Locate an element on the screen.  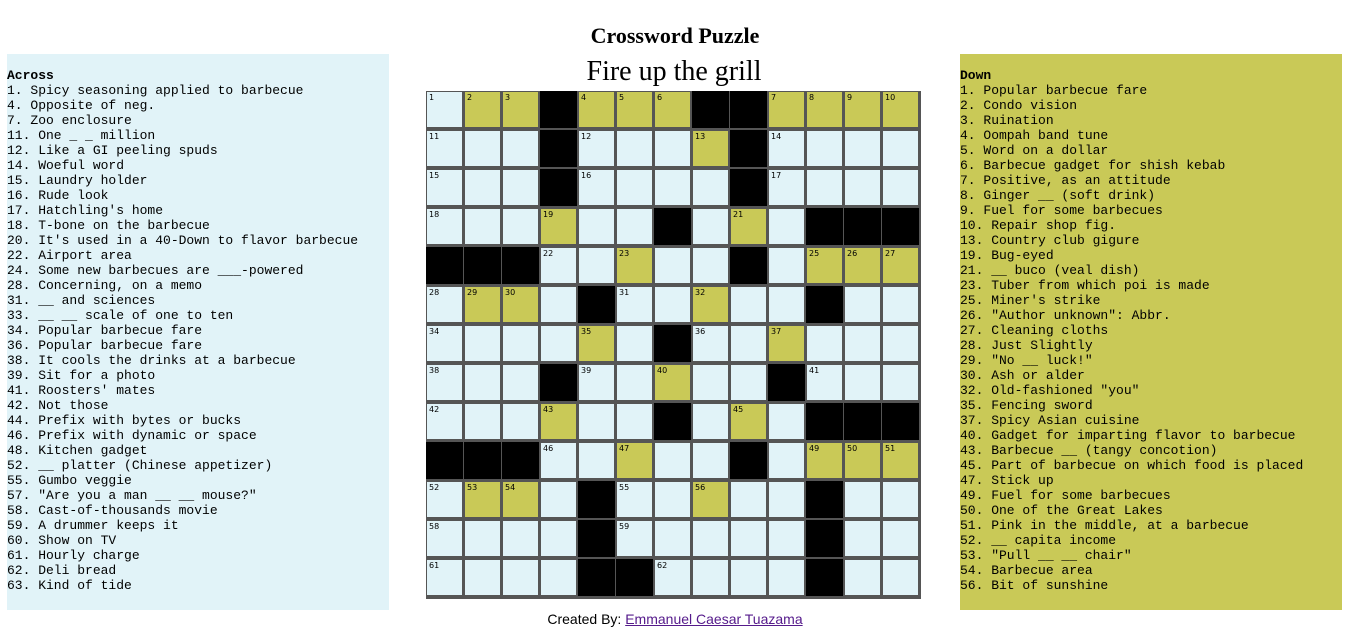
grid-cell: 43 is located at coordinates (558, 421).